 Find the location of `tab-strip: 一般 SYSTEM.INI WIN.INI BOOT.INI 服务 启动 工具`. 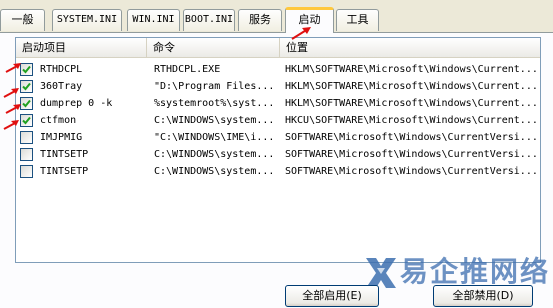

tab-strip: 一般 SYSTEM.INI WIN.INI BOOT.INI 服务 启动 工具 is located at coordinates (276, 16).